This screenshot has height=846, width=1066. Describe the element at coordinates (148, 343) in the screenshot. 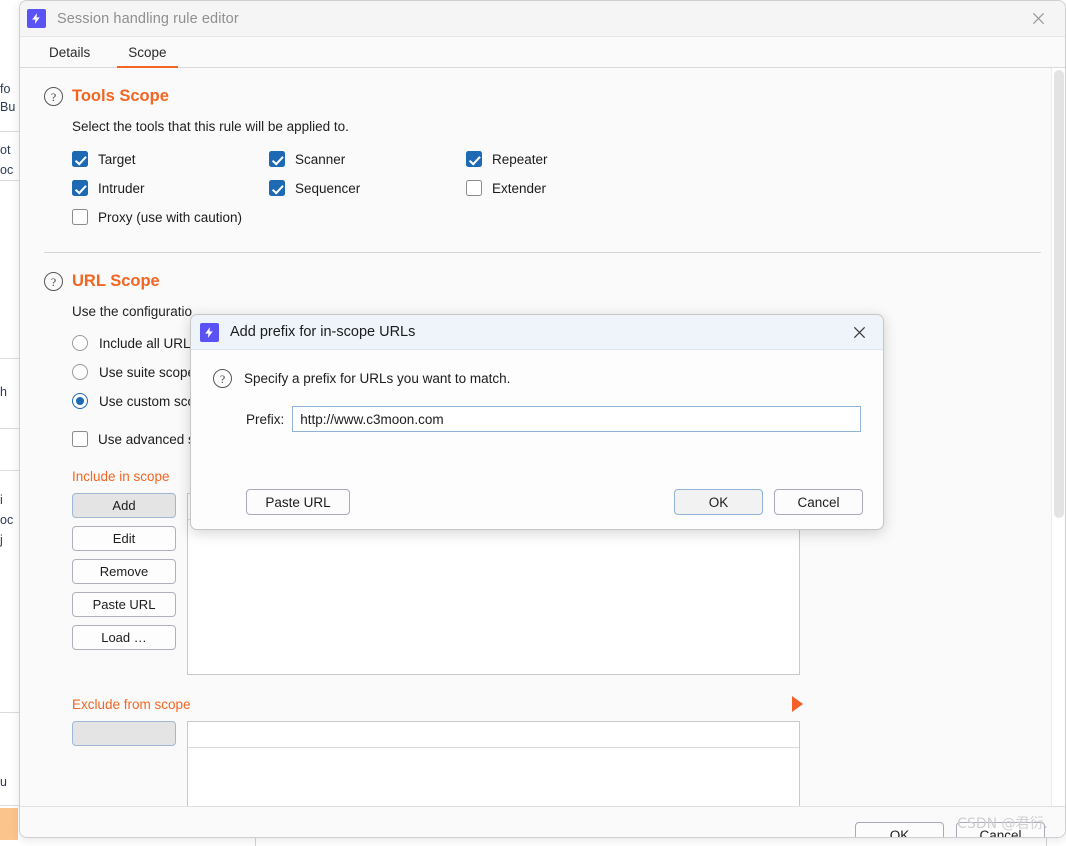

I see `radio-include-all-urls-label: Include all URLs` at that location.